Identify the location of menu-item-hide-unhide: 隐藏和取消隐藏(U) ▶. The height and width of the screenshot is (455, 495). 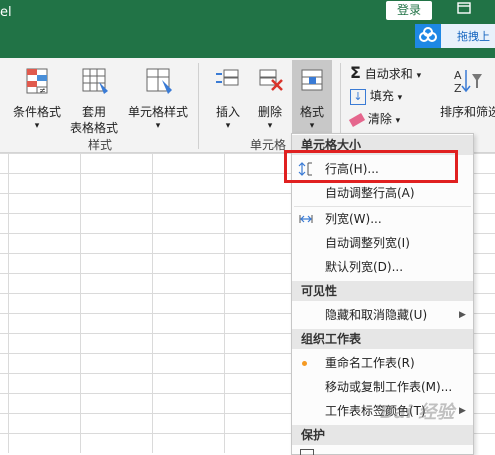
(382, 315).